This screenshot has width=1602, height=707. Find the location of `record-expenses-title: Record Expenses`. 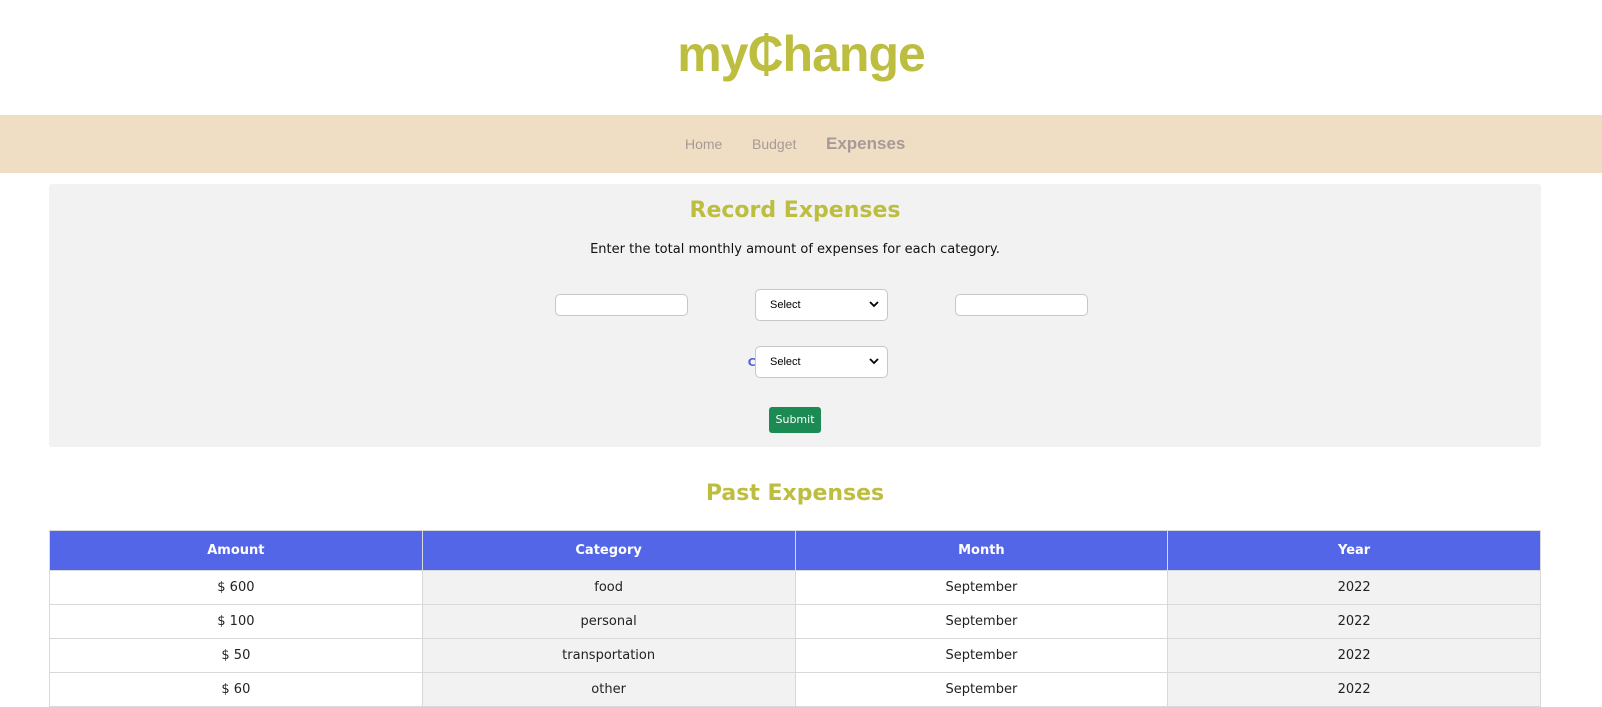

record-expenses-title: Record Expenses is located at coordinates (795, 210).